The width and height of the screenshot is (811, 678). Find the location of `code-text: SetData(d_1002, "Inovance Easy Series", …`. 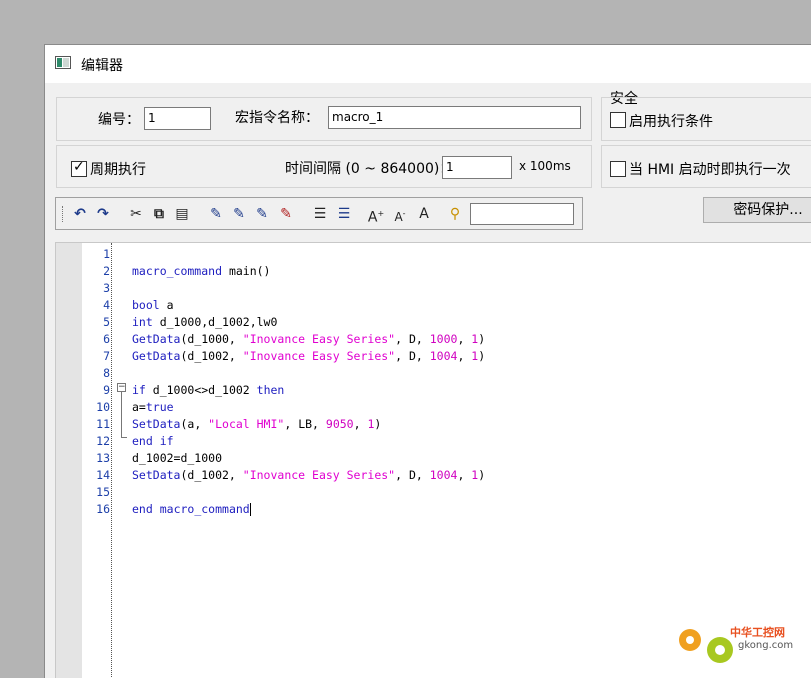

code-text: SetData(d_1002, "Inovance Easy Series", … is located at coordinates (308, 475).